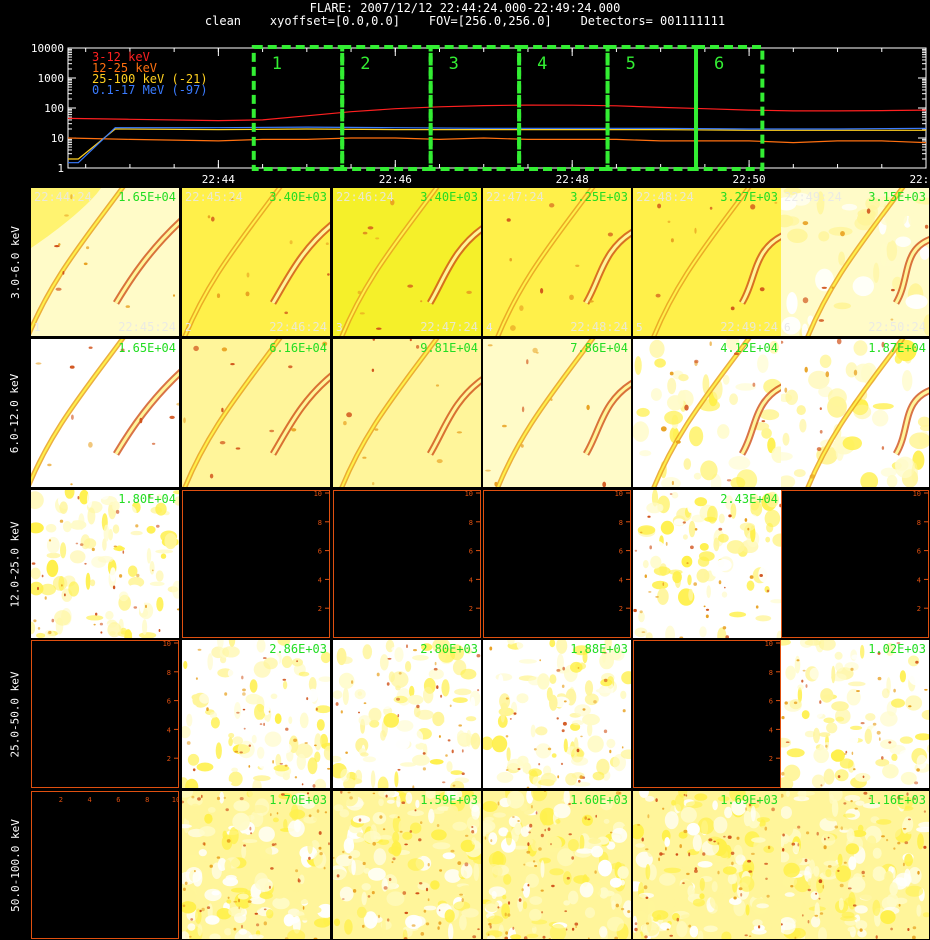 The width and height of the screenshot is (930, 940). I want to click on peak-value-label: 2.43E+04, so click(749, 499).